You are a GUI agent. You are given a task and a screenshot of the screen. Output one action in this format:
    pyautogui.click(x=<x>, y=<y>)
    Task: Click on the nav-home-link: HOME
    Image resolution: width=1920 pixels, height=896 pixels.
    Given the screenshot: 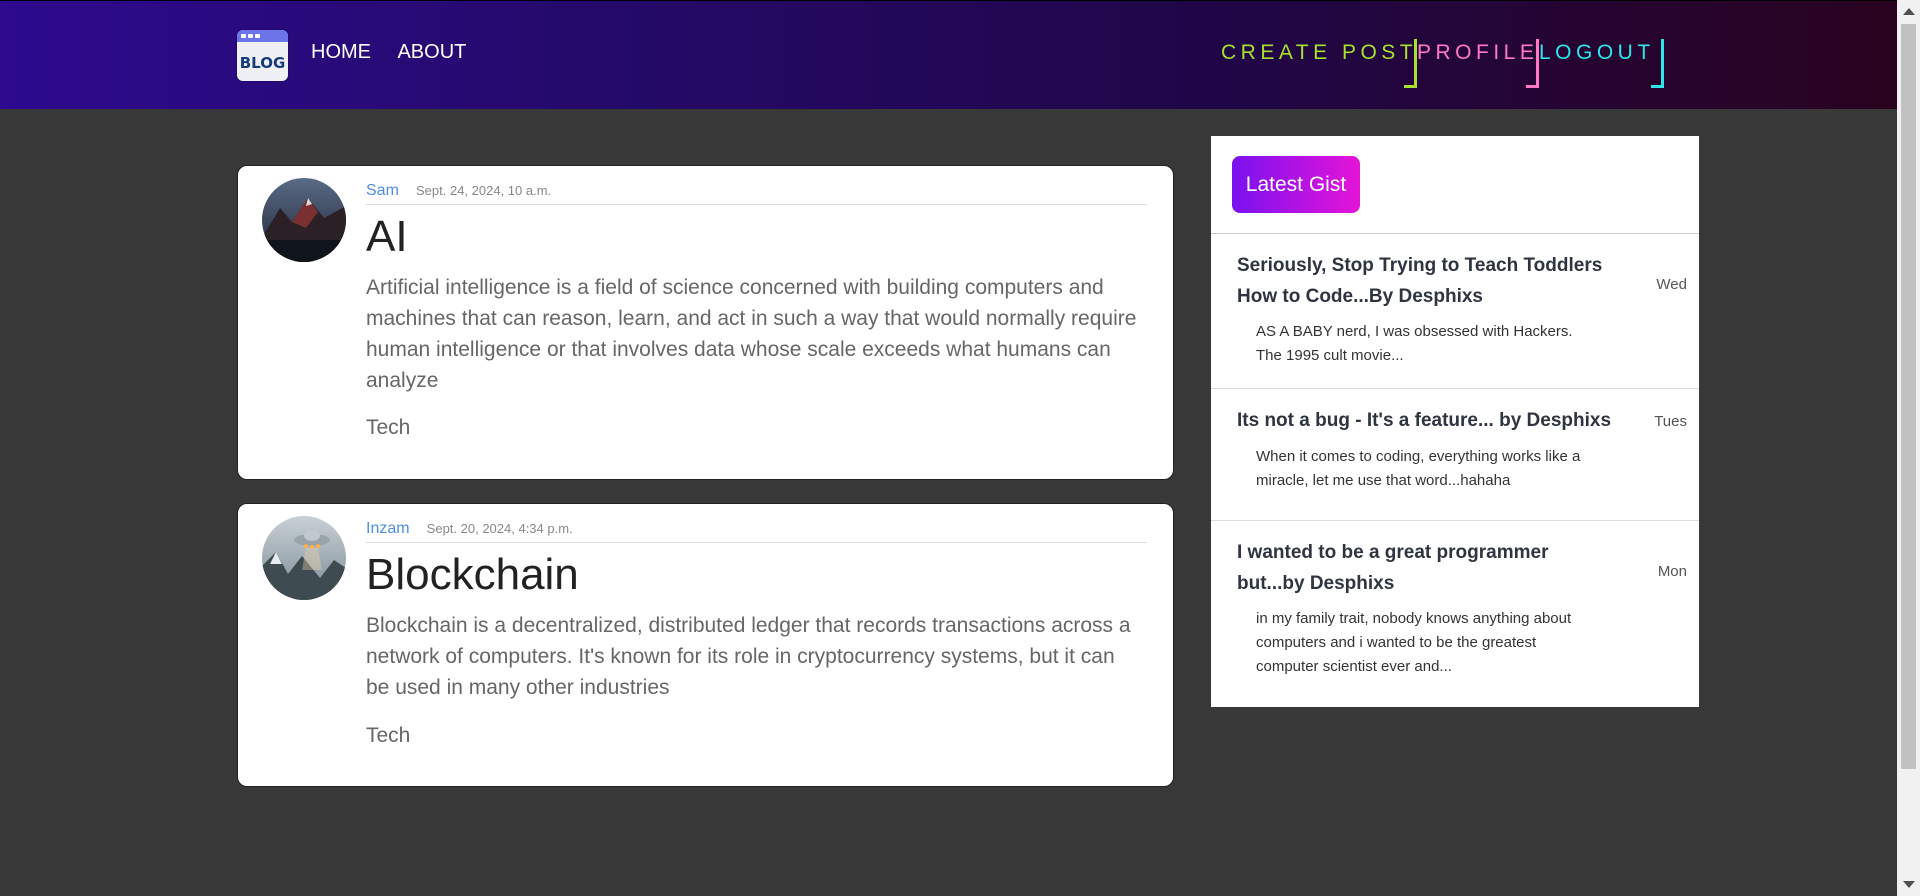 What is the action you would take?
    pyautogui.click(x=341, y=52)
    